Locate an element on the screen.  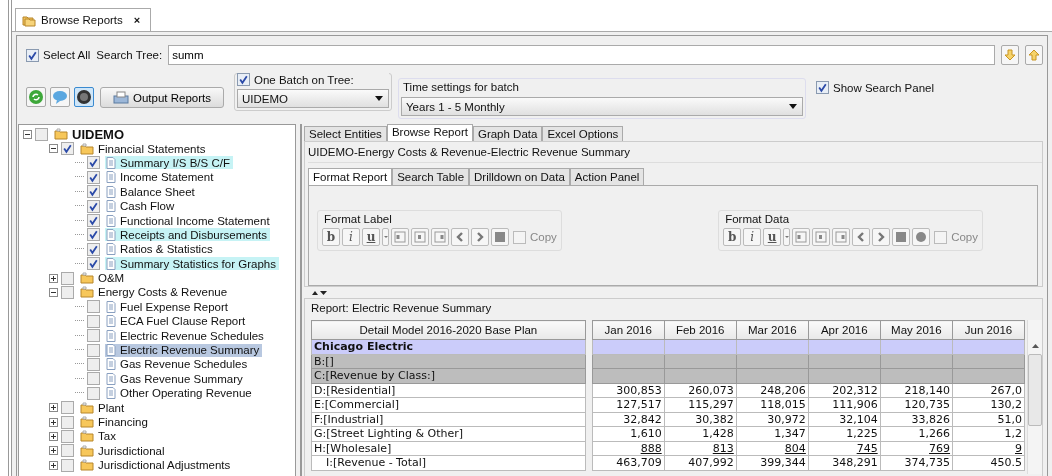
tree-item: Gas Revenue Summary is located at coordinates (175, 379).